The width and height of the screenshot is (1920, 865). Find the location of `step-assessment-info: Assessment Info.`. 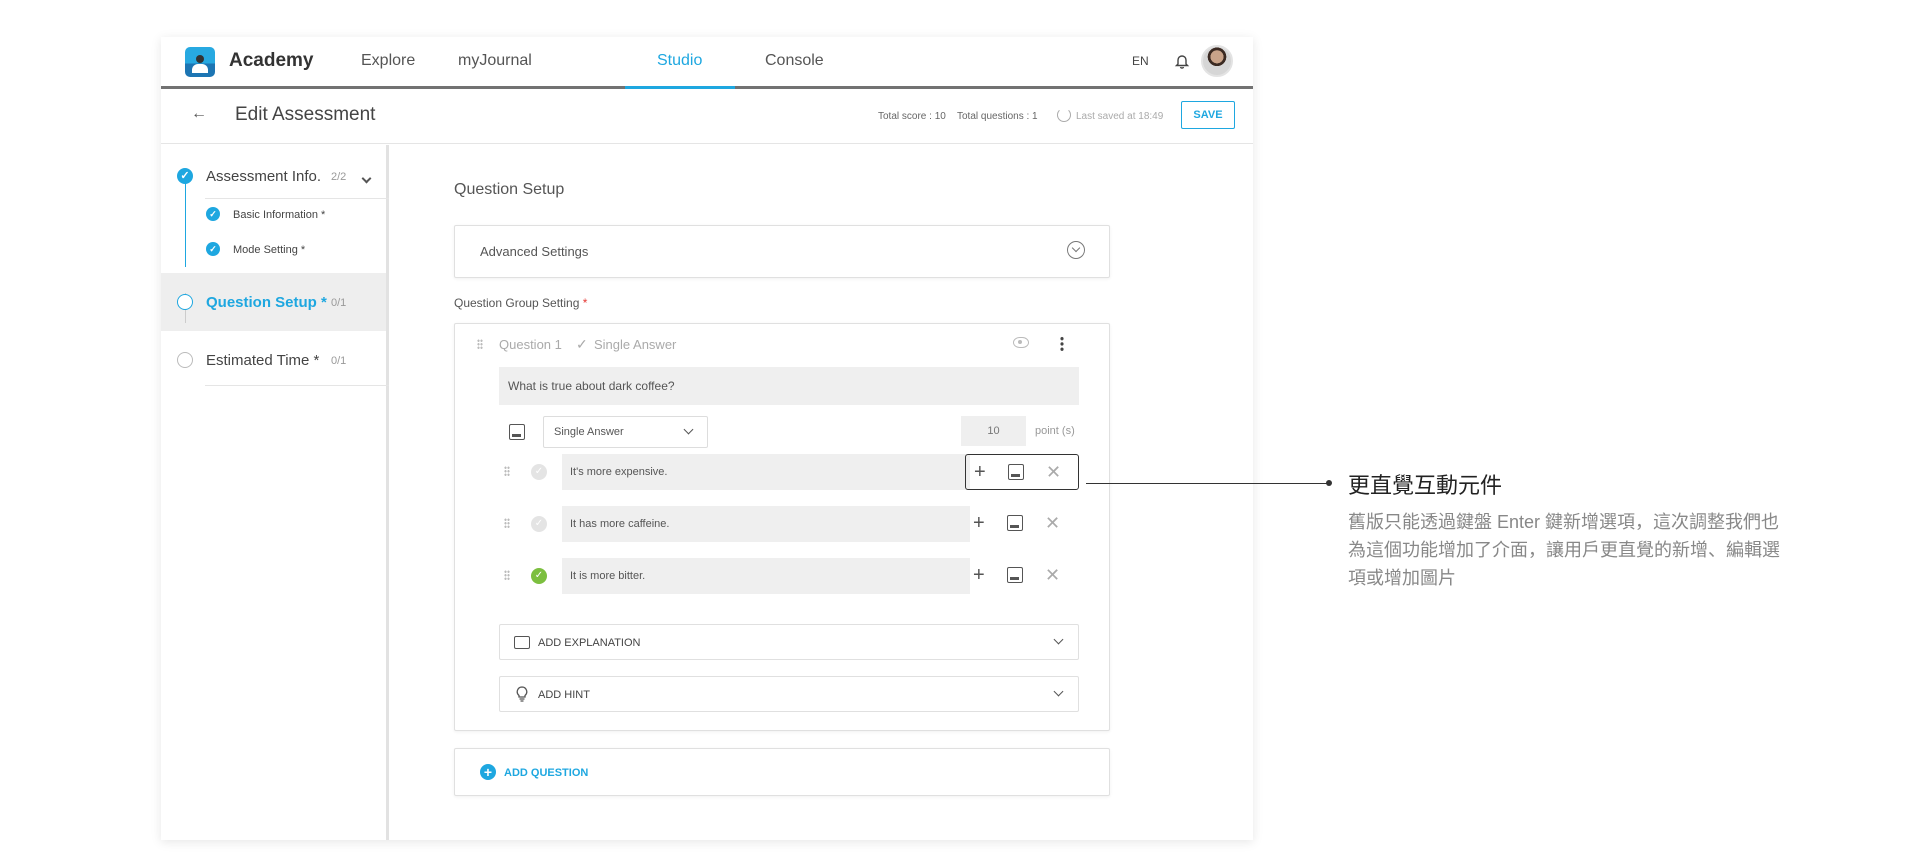

step-assessment-info: Assessment Info. is located at coordinates (263, 176).